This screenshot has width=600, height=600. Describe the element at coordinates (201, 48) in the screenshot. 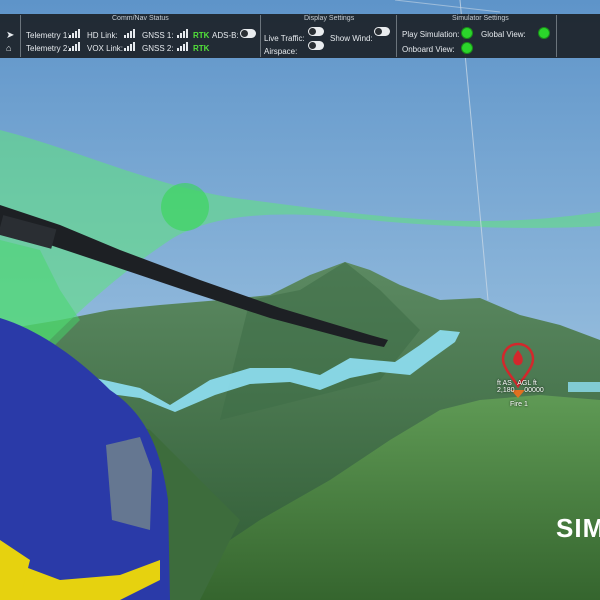

I see `gnss2-status: RTK` at that location.